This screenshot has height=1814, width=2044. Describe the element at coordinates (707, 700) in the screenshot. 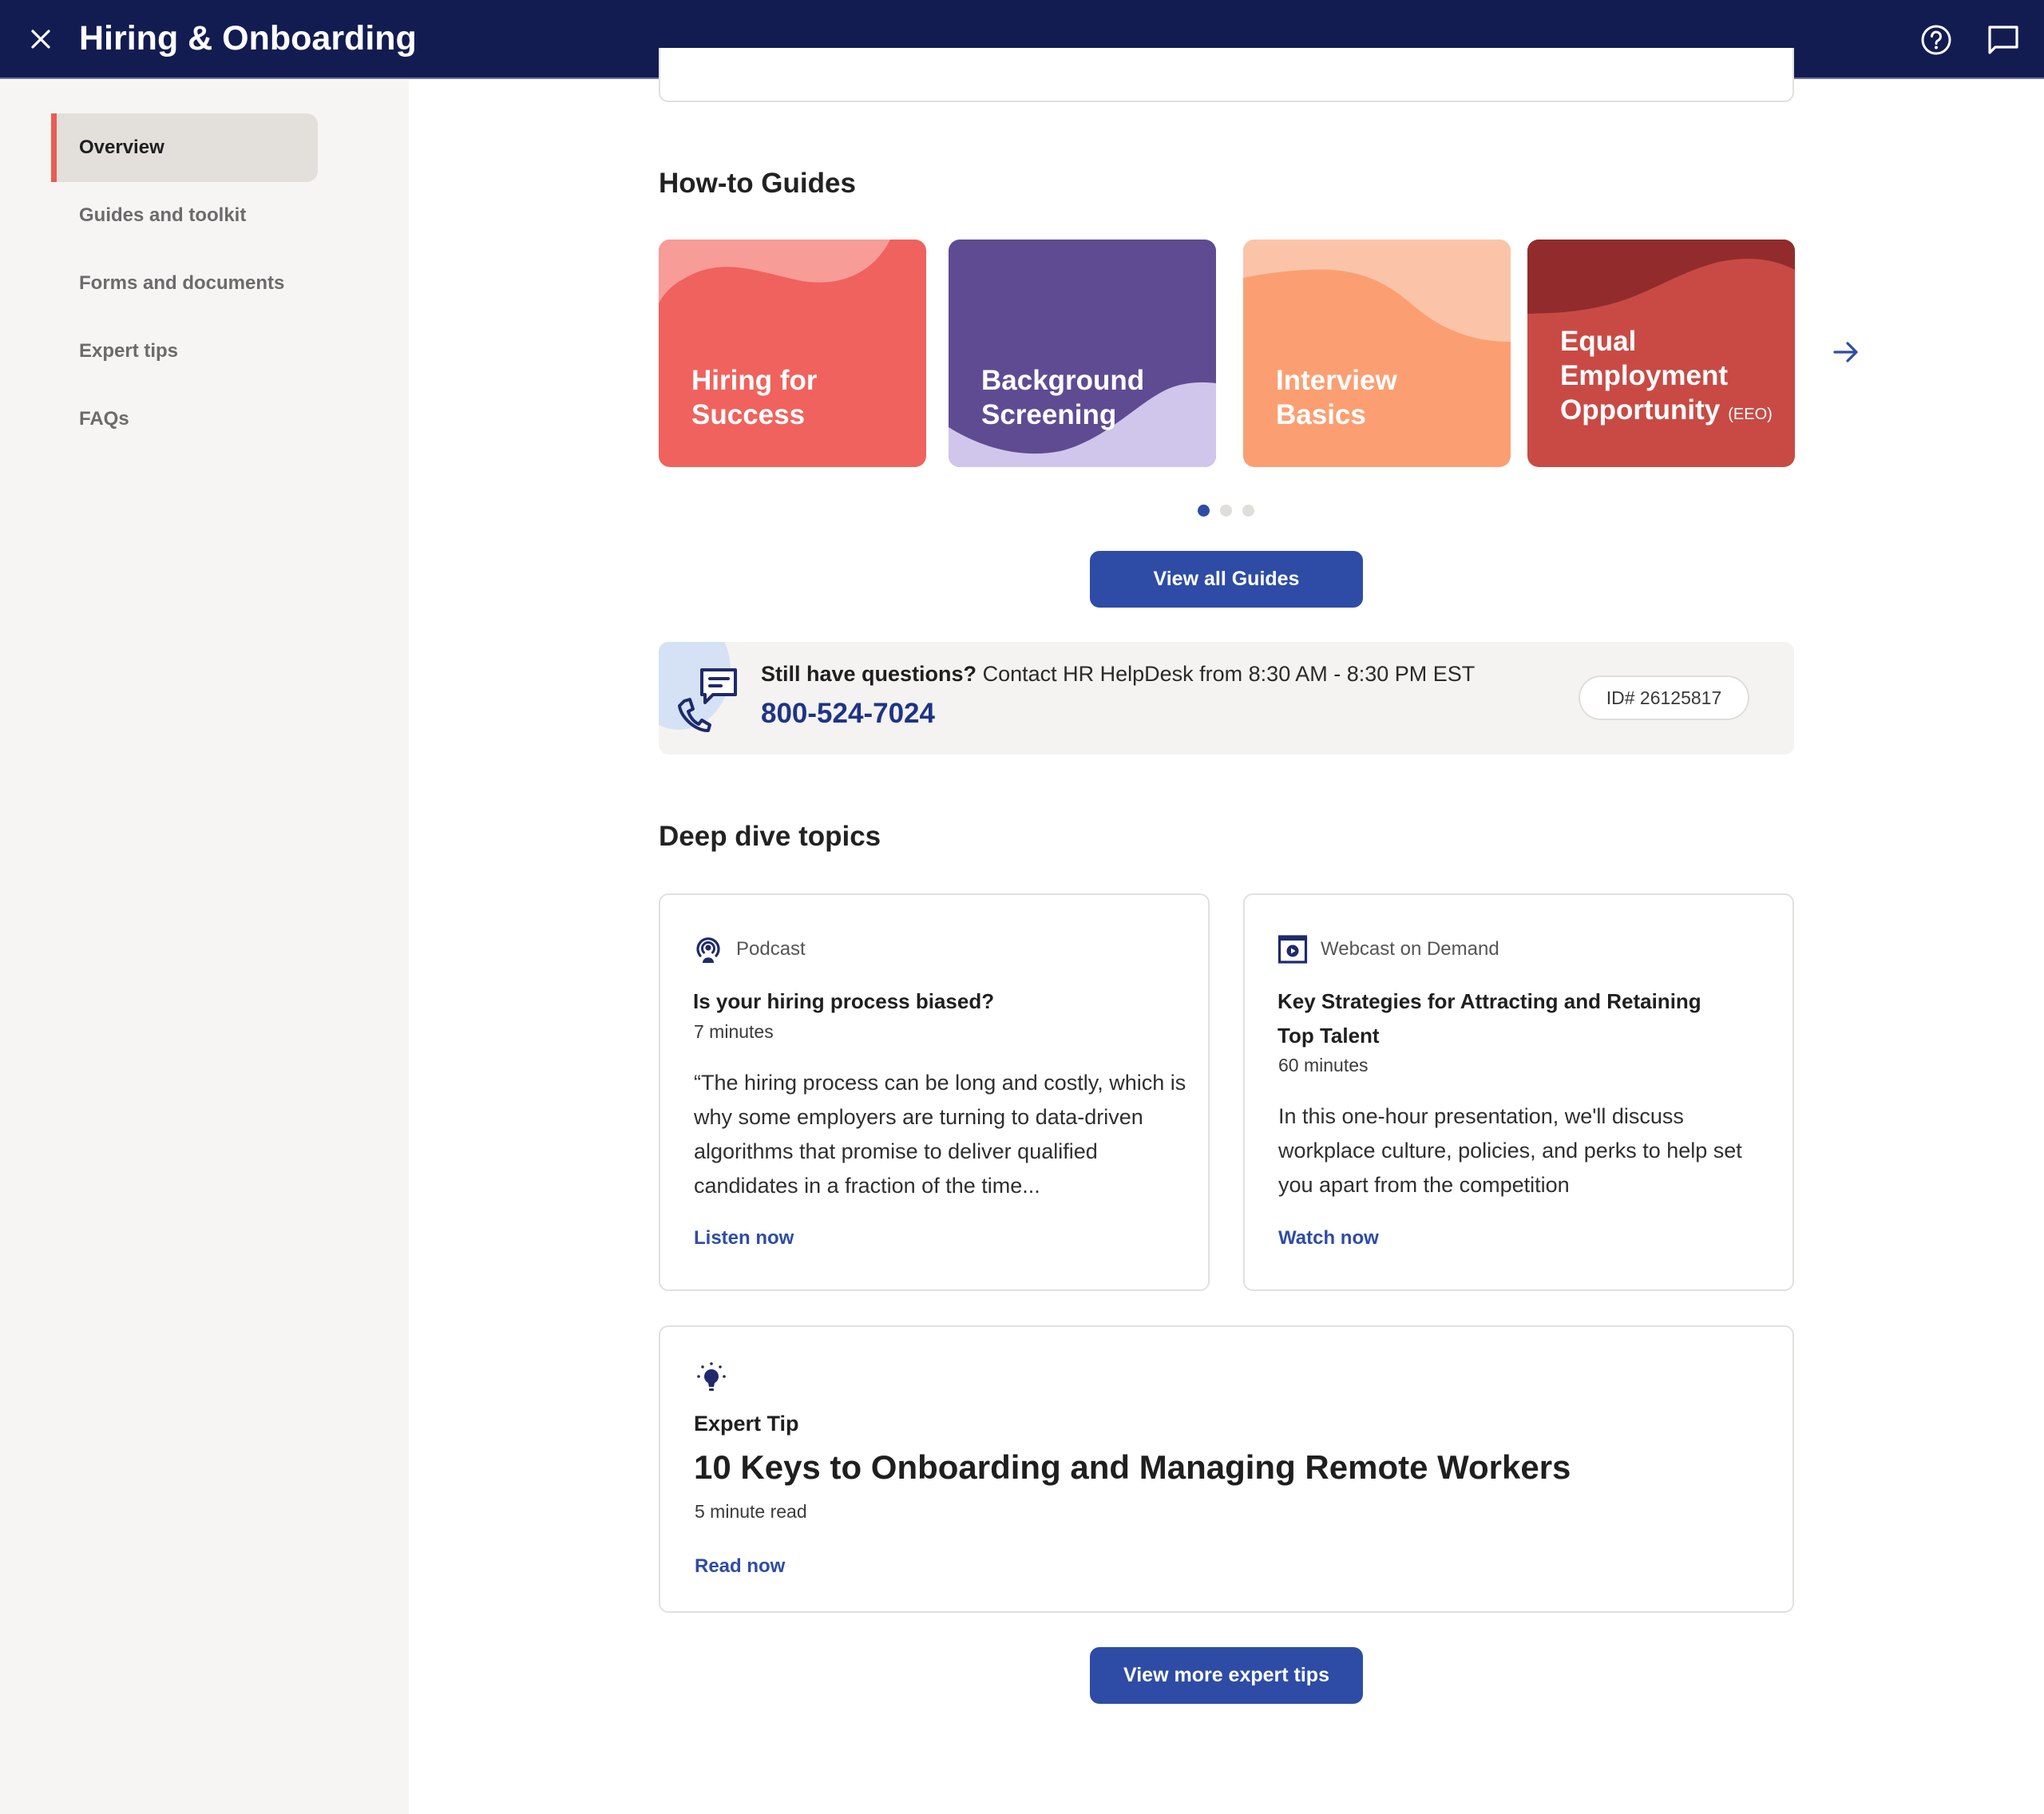

I see `phone-chat-icon` at that location.